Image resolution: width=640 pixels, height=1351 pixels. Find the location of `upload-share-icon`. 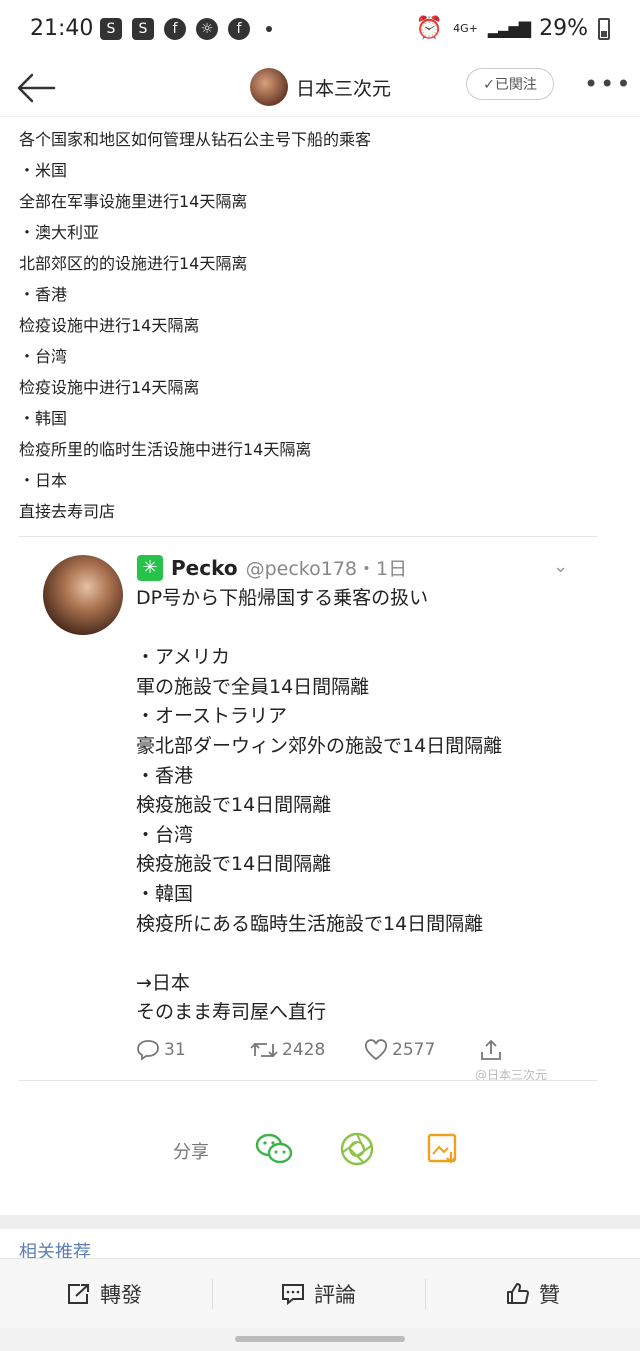

upload-share-icon is located at coordinates (491, 1049).